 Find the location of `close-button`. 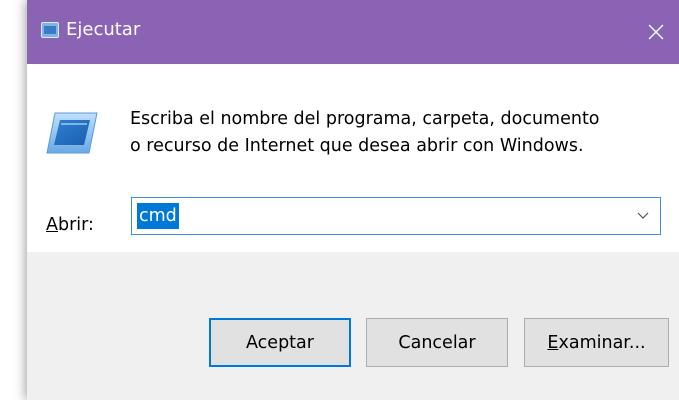

close-button is located at coordinates (656, 32).